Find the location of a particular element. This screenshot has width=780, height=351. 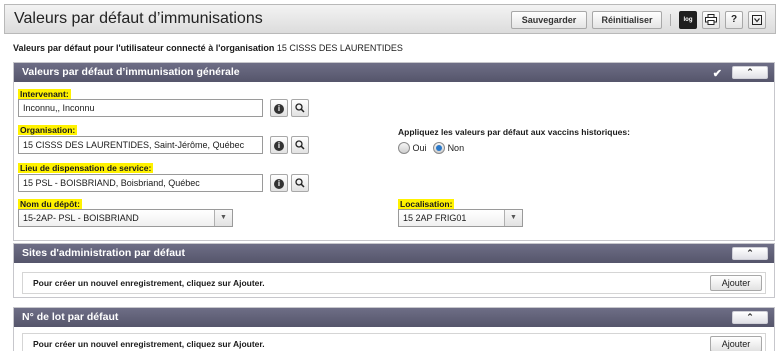

organisation-search-button is located at coordinates (300, 145).